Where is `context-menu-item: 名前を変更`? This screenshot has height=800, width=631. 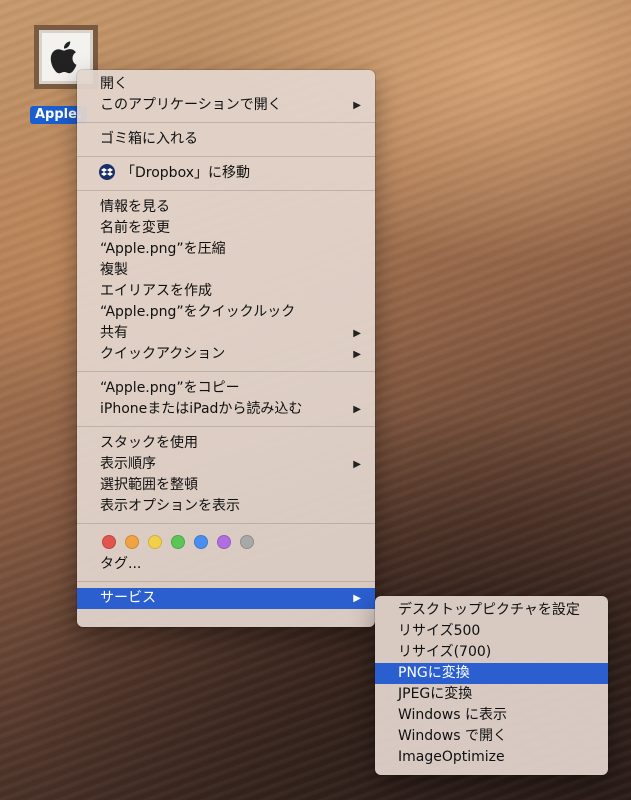
context-menu-item: 名前を変更 is located at coordinates (226, 228).